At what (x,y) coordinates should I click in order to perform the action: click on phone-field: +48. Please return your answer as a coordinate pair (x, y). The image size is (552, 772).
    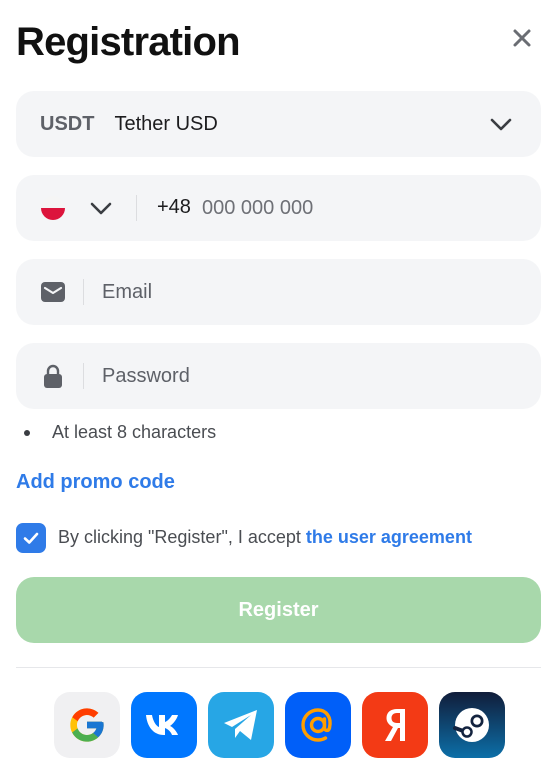
    Looking at the image, I should click on (278, 208).